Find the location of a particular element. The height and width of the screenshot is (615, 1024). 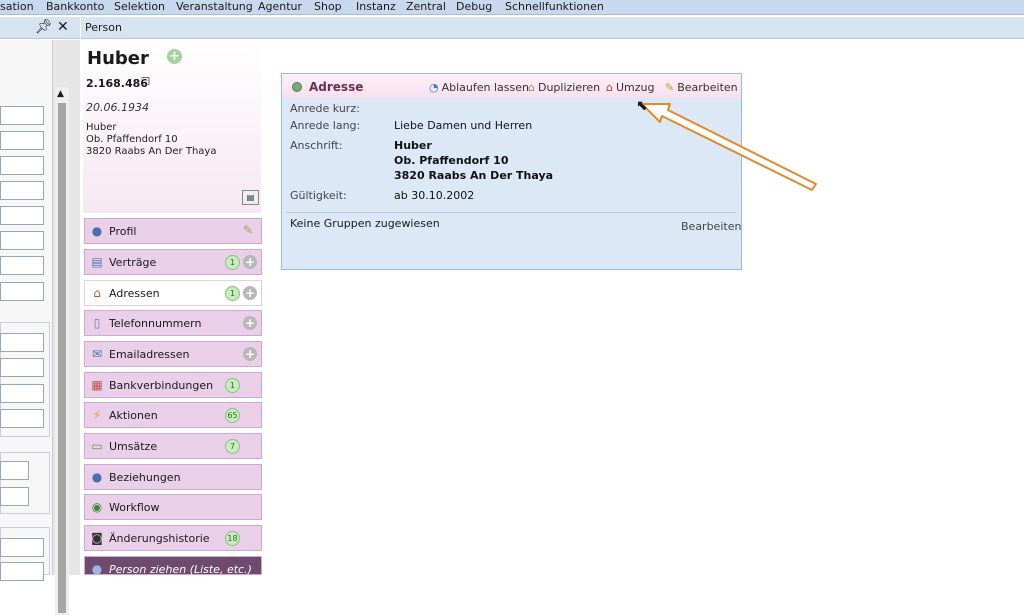

nav-item-aktionen: ⚡ Aktionen 65 is located at coordinates (173, 415).